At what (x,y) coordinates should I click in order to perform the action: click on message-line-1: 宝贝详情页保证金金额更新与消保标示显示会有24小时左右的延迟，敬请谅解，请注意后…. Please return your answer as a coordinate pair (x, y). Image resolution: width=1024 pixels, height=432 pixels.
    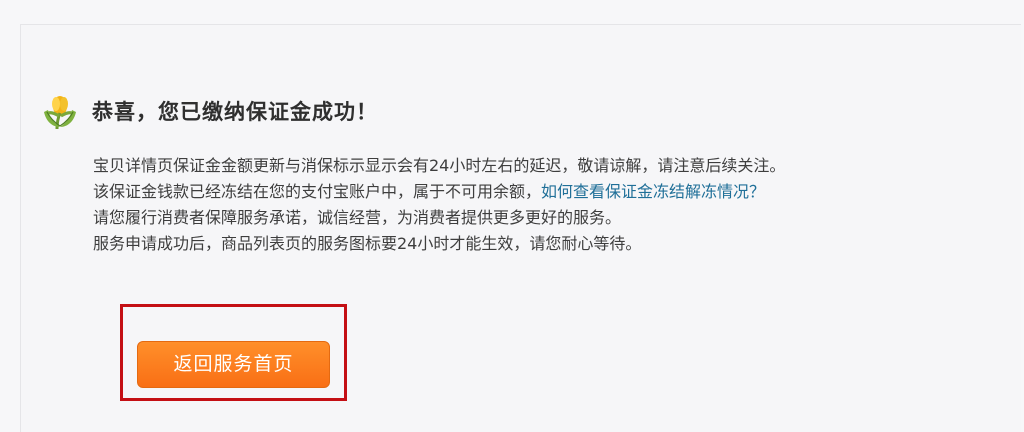
    Looking at the image, I should click on (439, 165).